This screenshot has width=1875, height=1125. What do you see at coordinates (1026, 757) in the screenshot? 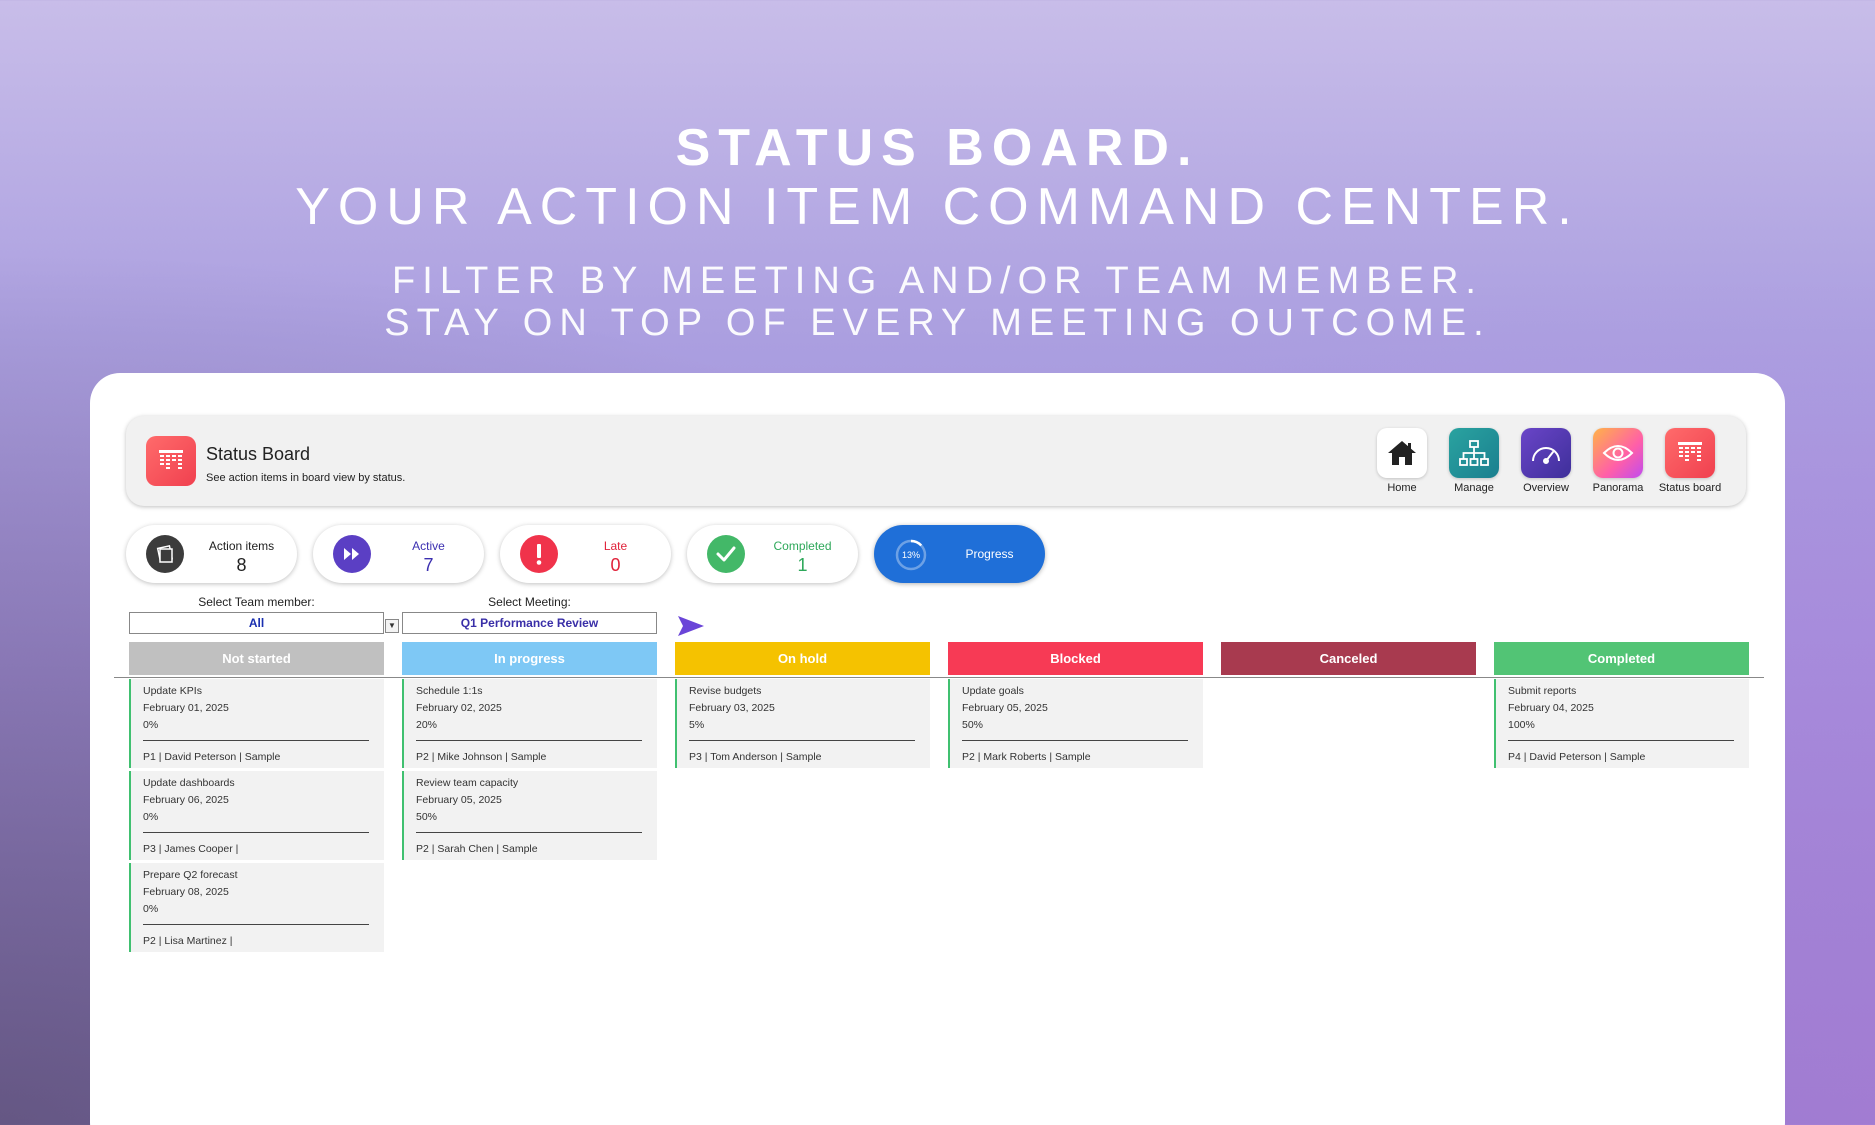
I see `card-meta: P2 | Mark Roberts | Sample` at bounding box center [1026, 757].